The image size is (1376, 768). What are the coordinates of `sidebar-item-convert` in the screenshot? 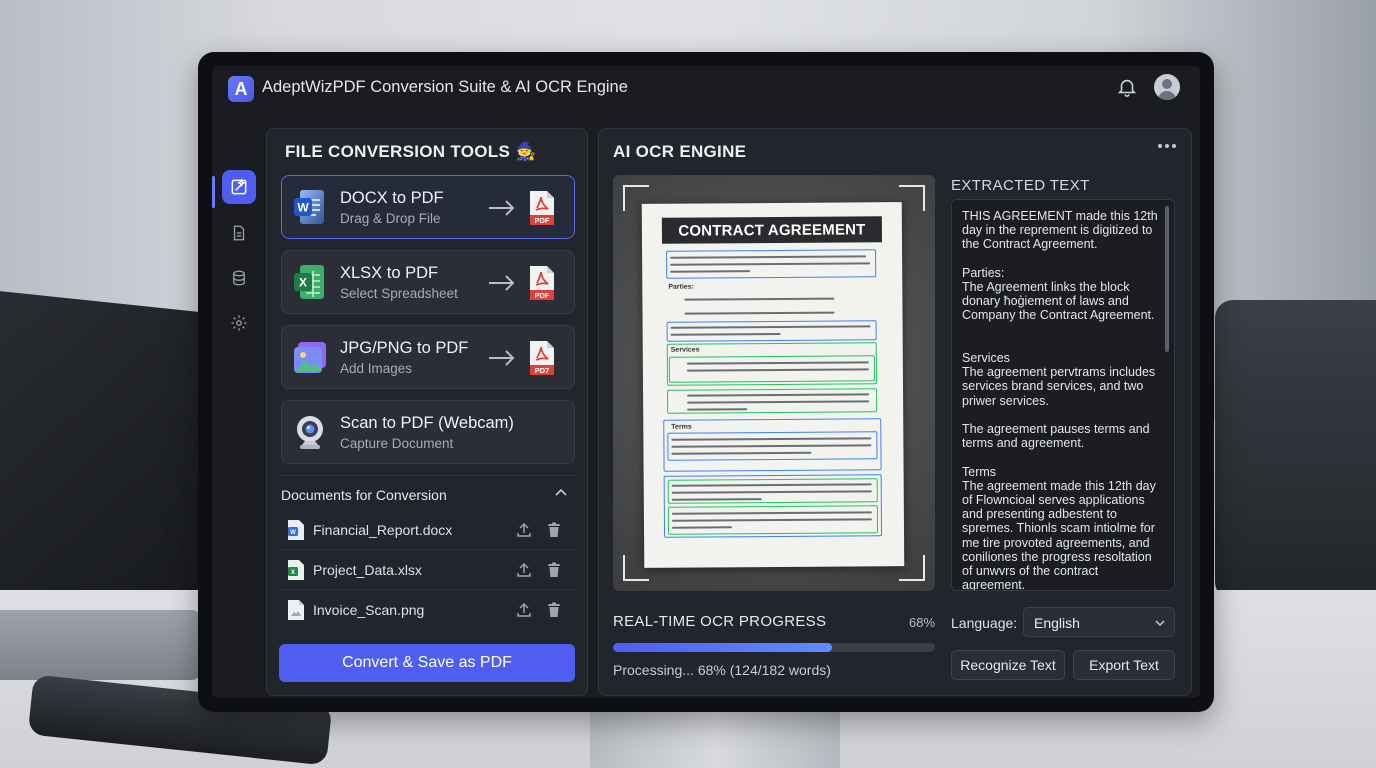 It's located at (239, 187).